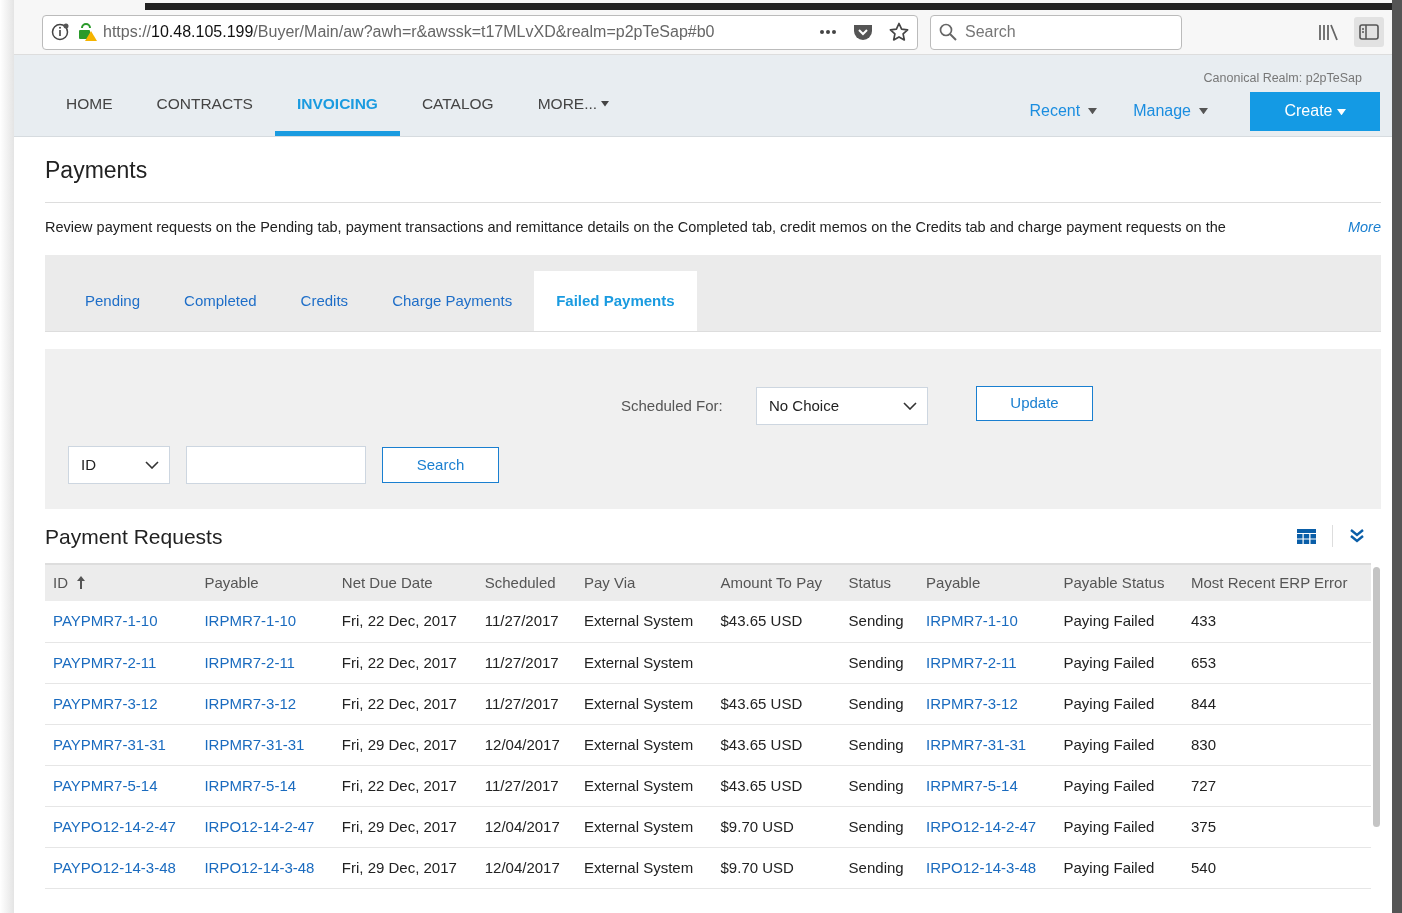 The image size is (1402, 913). I want to click on sidebar-icon, so click(1369, 32).